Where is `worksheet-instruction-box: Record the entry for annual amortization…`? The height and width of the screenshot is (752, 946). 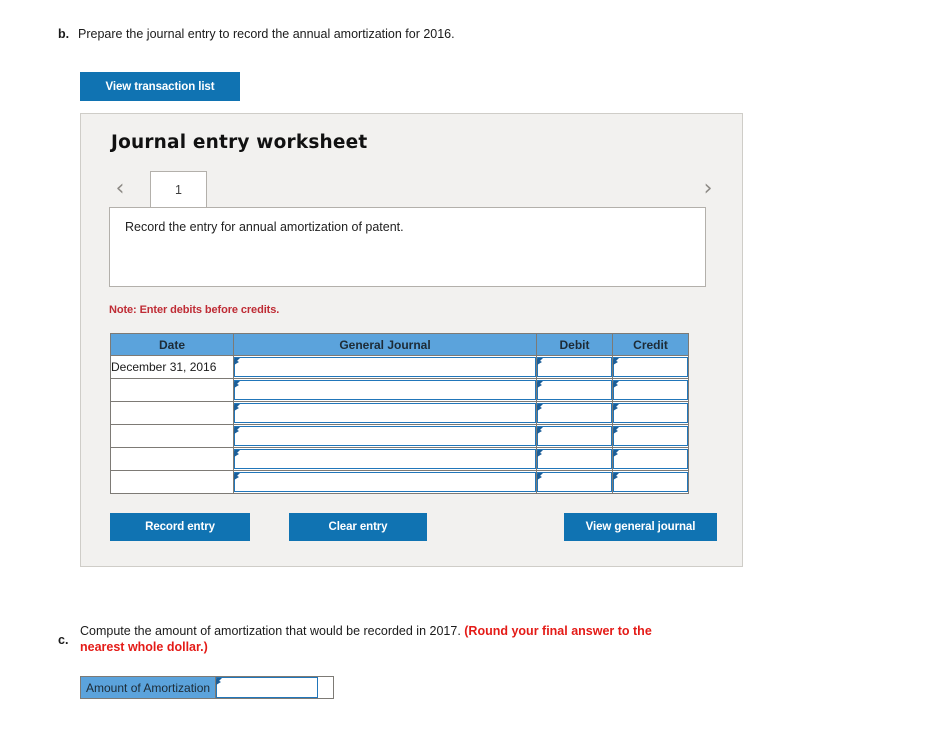 worksheet-instruction-box: Record the entry for annual amortization… is located at coordinates (407, 247).